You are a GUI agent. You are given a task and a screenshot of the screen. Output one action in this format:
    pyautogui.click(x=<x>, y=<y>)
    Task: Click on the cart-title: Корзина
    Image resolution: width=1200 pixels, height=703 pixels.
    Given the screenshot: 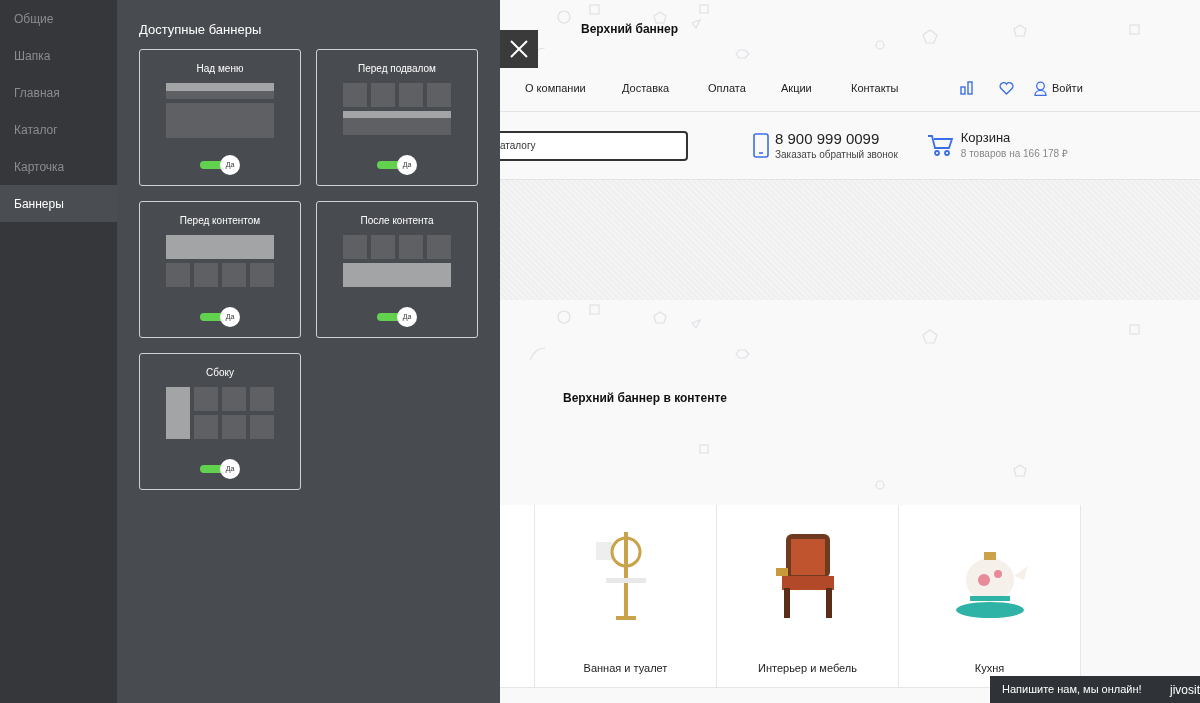 What is the action you would take?
    pyautogui.click(x=986, y=138)
    